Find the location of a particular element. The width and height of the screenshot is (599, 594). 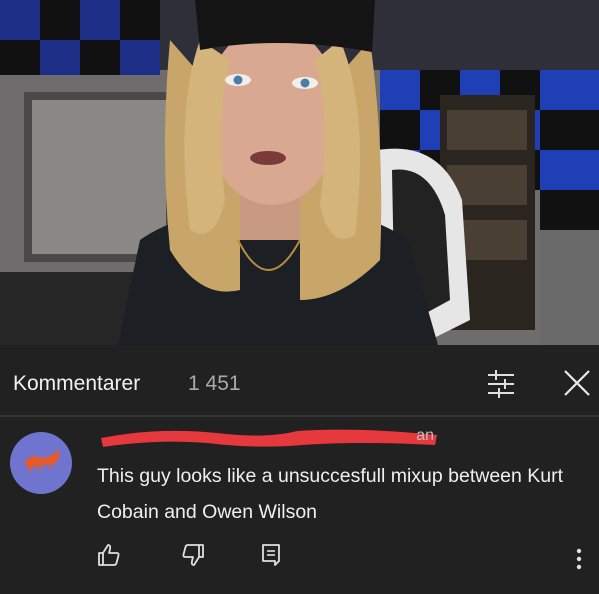

avatar-fox-icon is located at coordinates (42, 461).